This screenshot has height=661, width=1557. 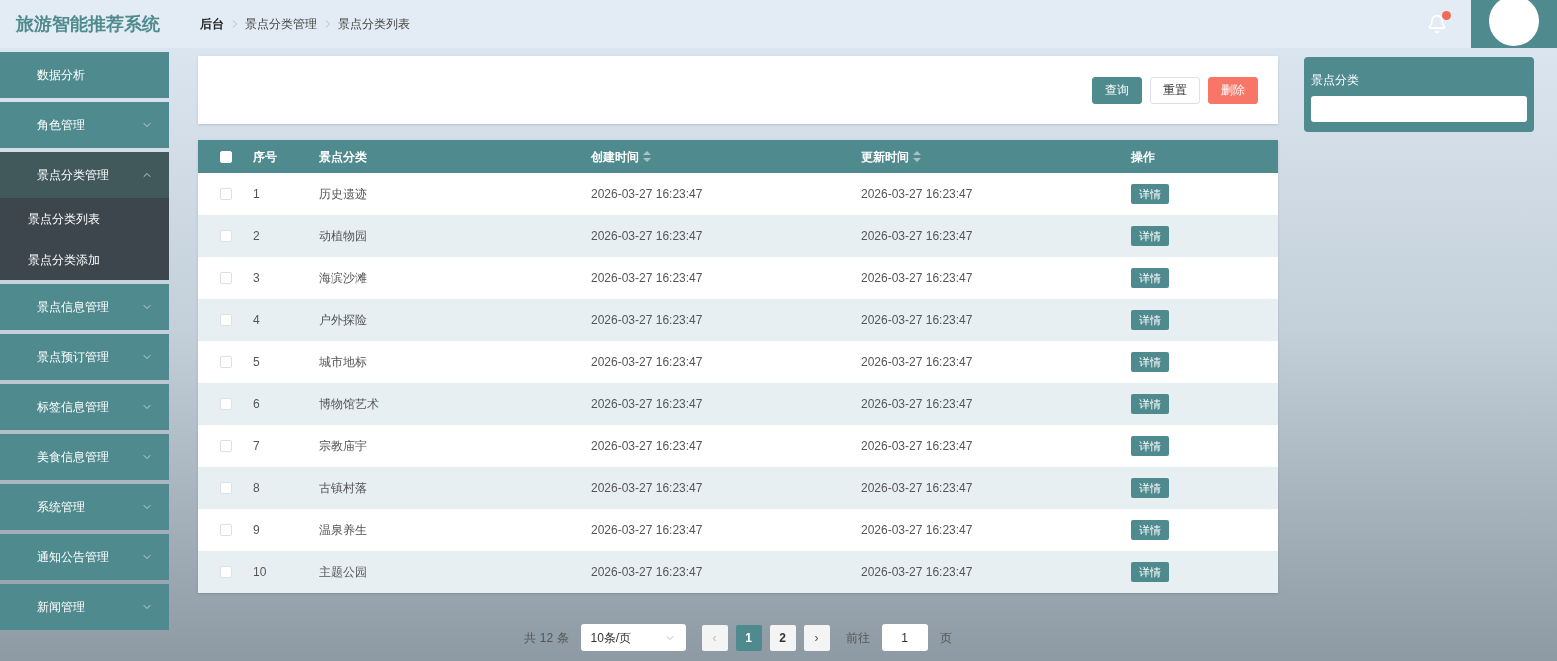 I want to click on filter-label: 景点分类, so click(x=1335, y=80).